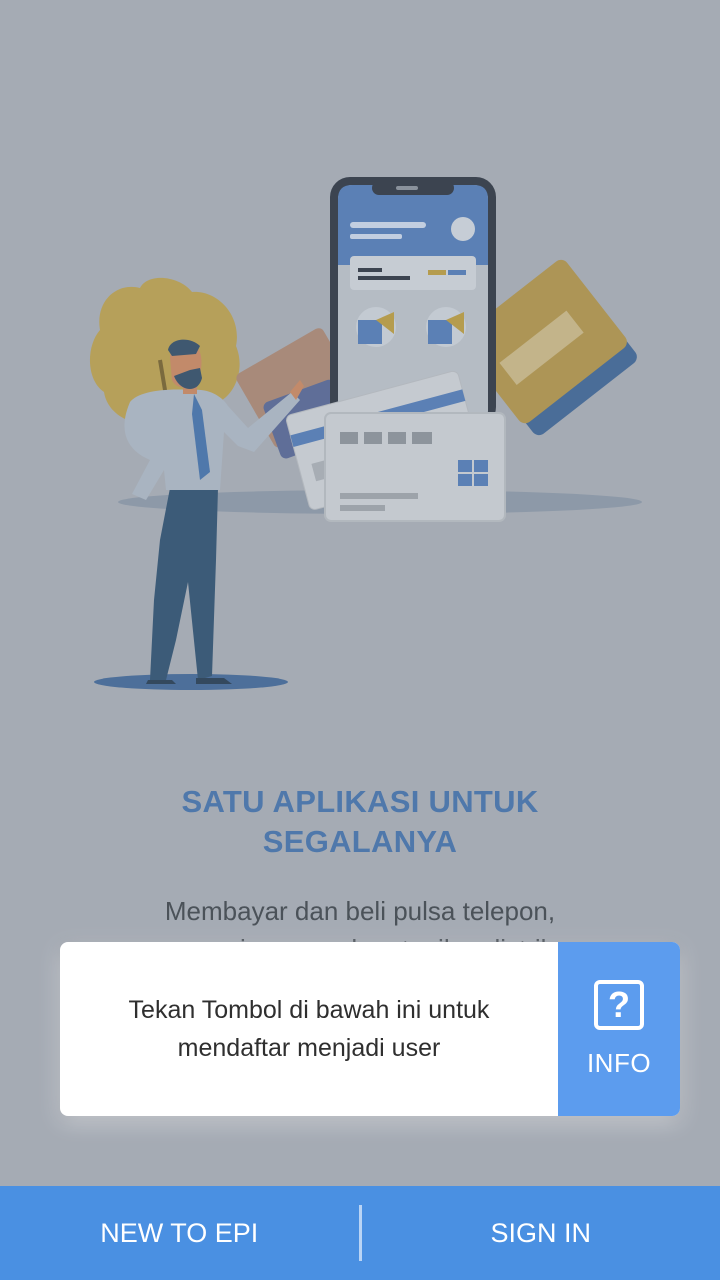 The width and height of the screenshot is (720, 1280). Describe the element at coordinates (309, 1010) in the screenshot. I see `tooltip-message-line1: Tekan Tombol di bawah ini untuk` at that location.